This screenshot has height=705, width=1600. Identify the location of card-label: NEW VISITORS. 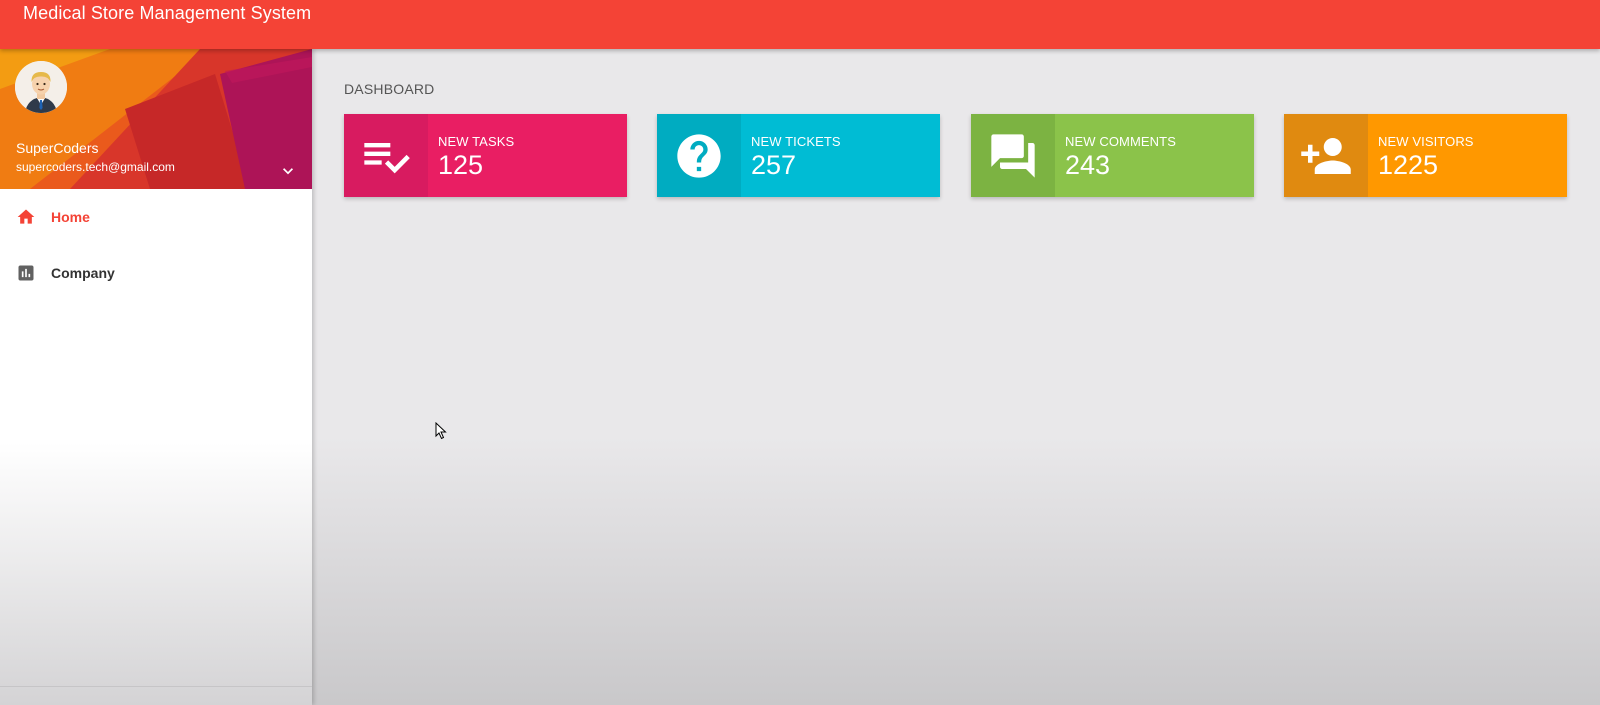
(1426, 141).